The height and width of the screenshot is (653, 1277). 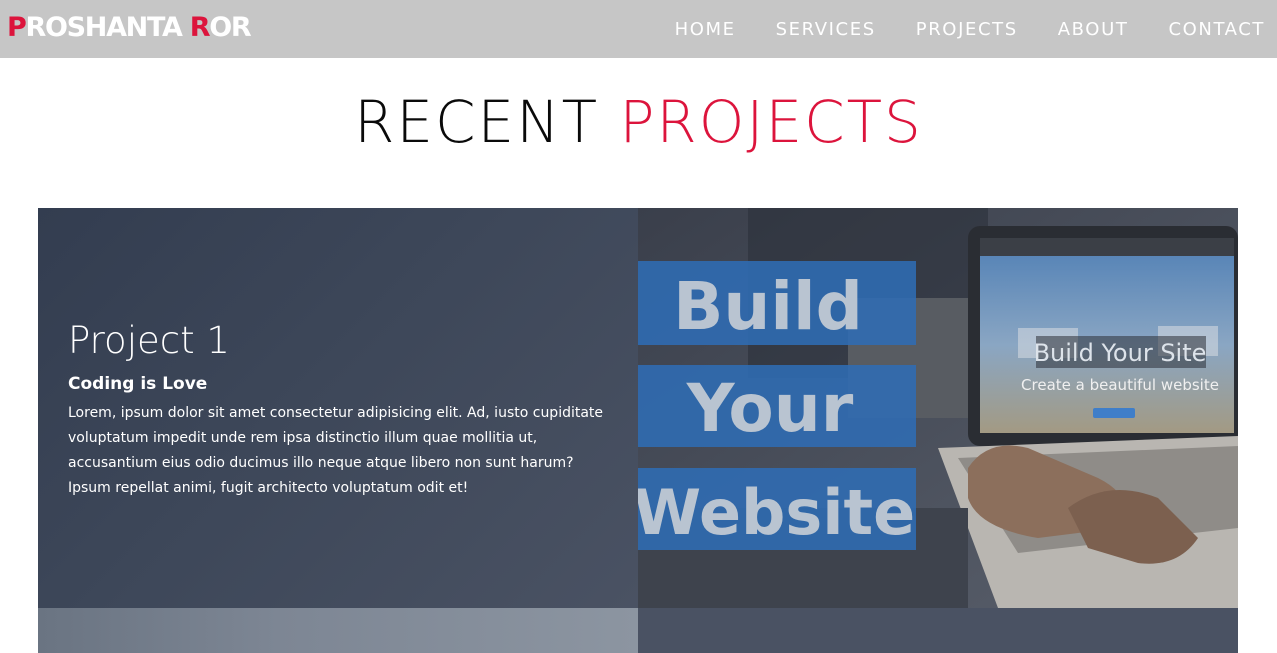 I want to click on brand-first-rest: ROSHANTA, so click(x=107, y=27).